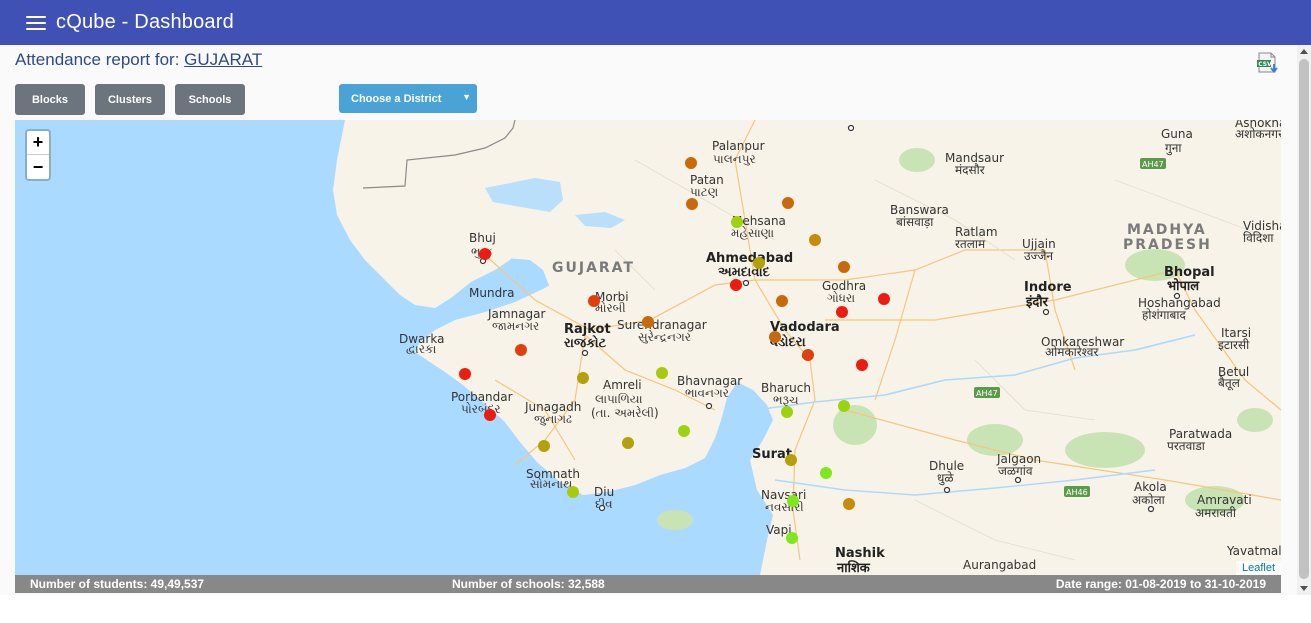 The image size is (1311, 623). What do you see at coordinates (1048, 287) in the screenshot?
I see `city-label: Indore` at bounding box center [1048, 287].